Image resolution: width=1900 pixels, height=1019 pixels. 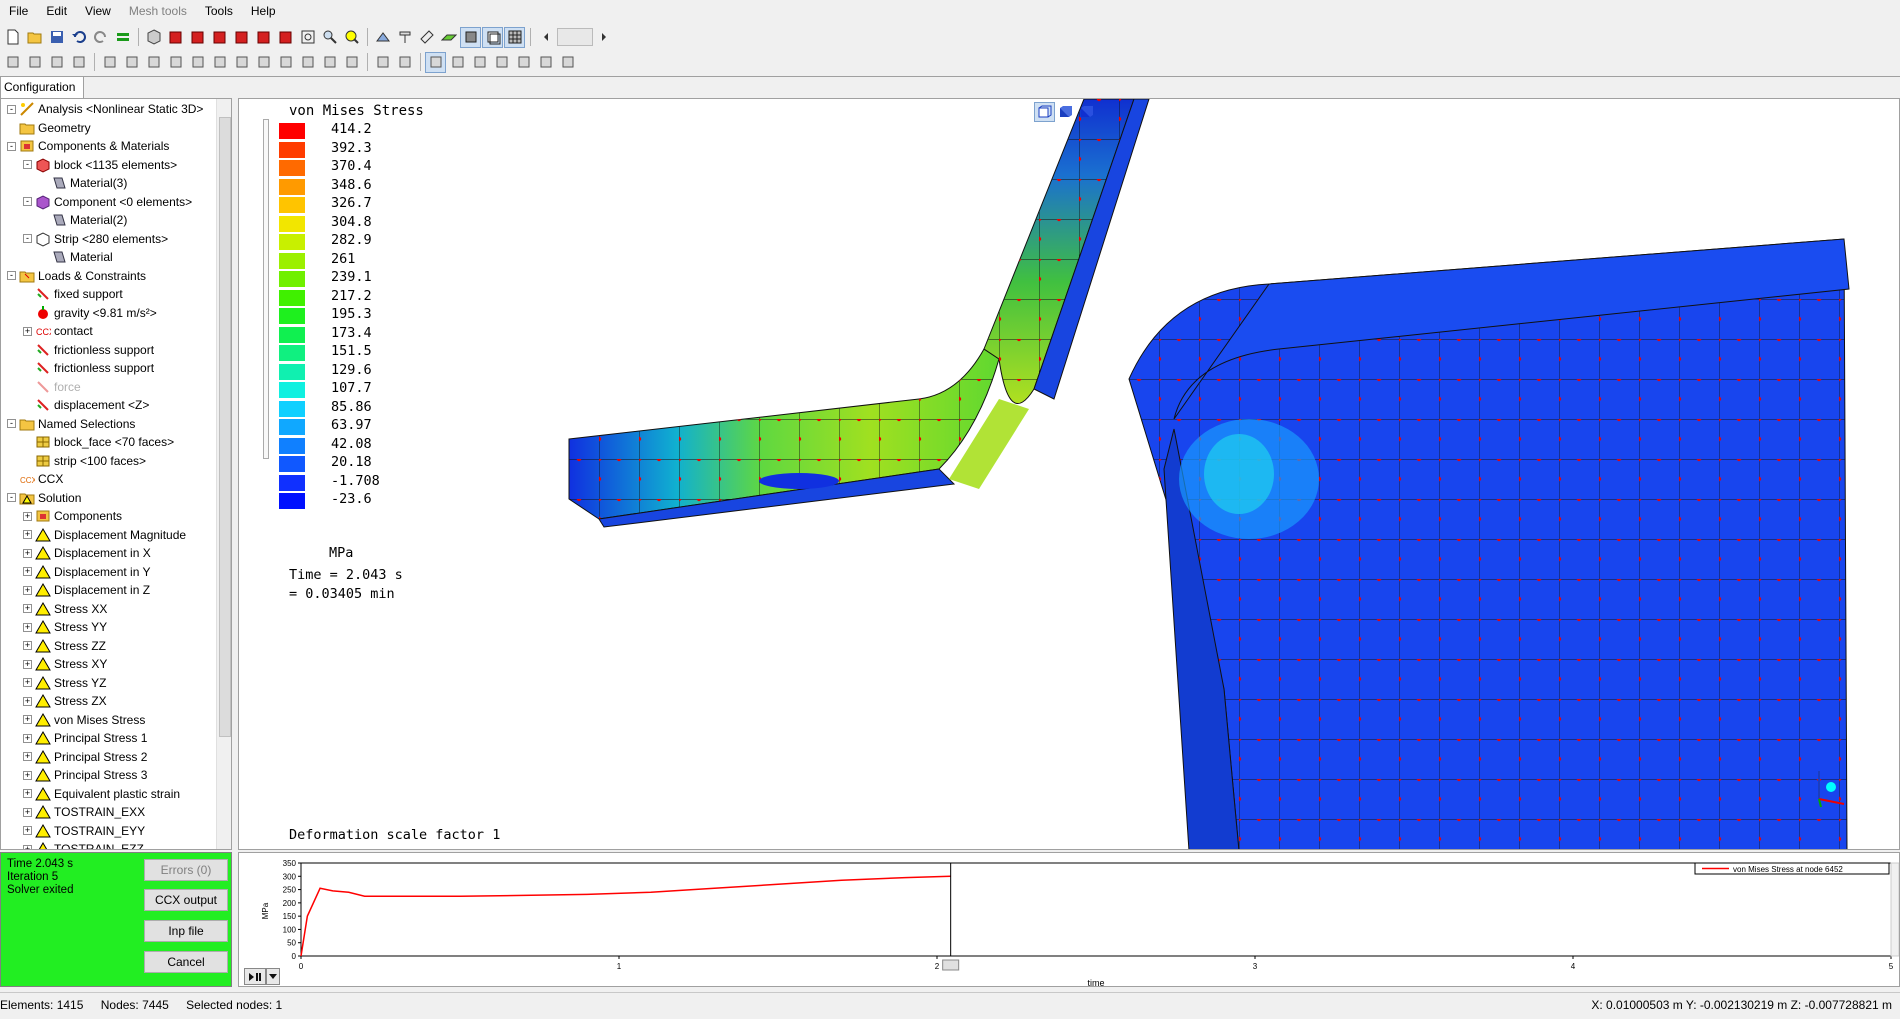 What do you see at coordinates (307, 62) in the screenshot?
I see `path-icon` at bounding box center [307, 62].